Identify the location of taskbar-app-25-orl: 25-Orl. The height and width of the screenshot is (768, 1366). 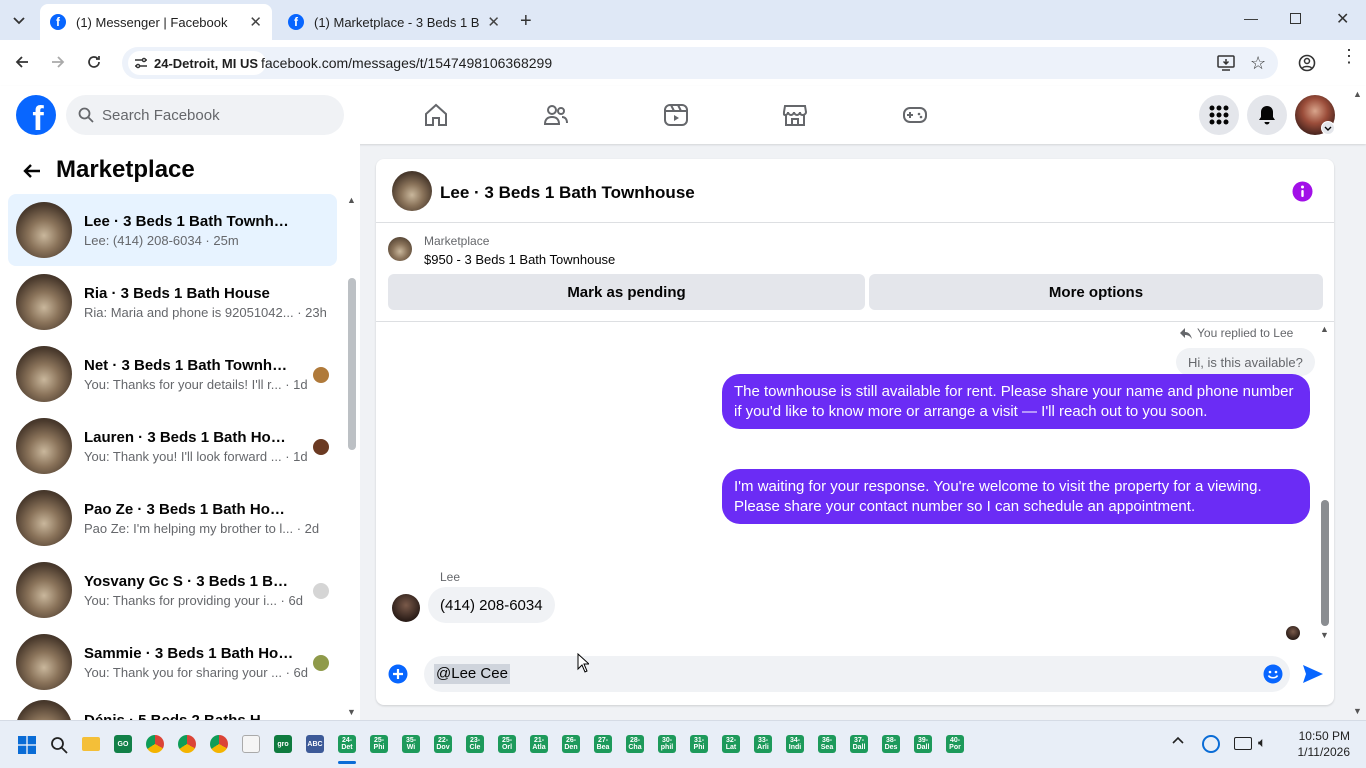
(507, 744).